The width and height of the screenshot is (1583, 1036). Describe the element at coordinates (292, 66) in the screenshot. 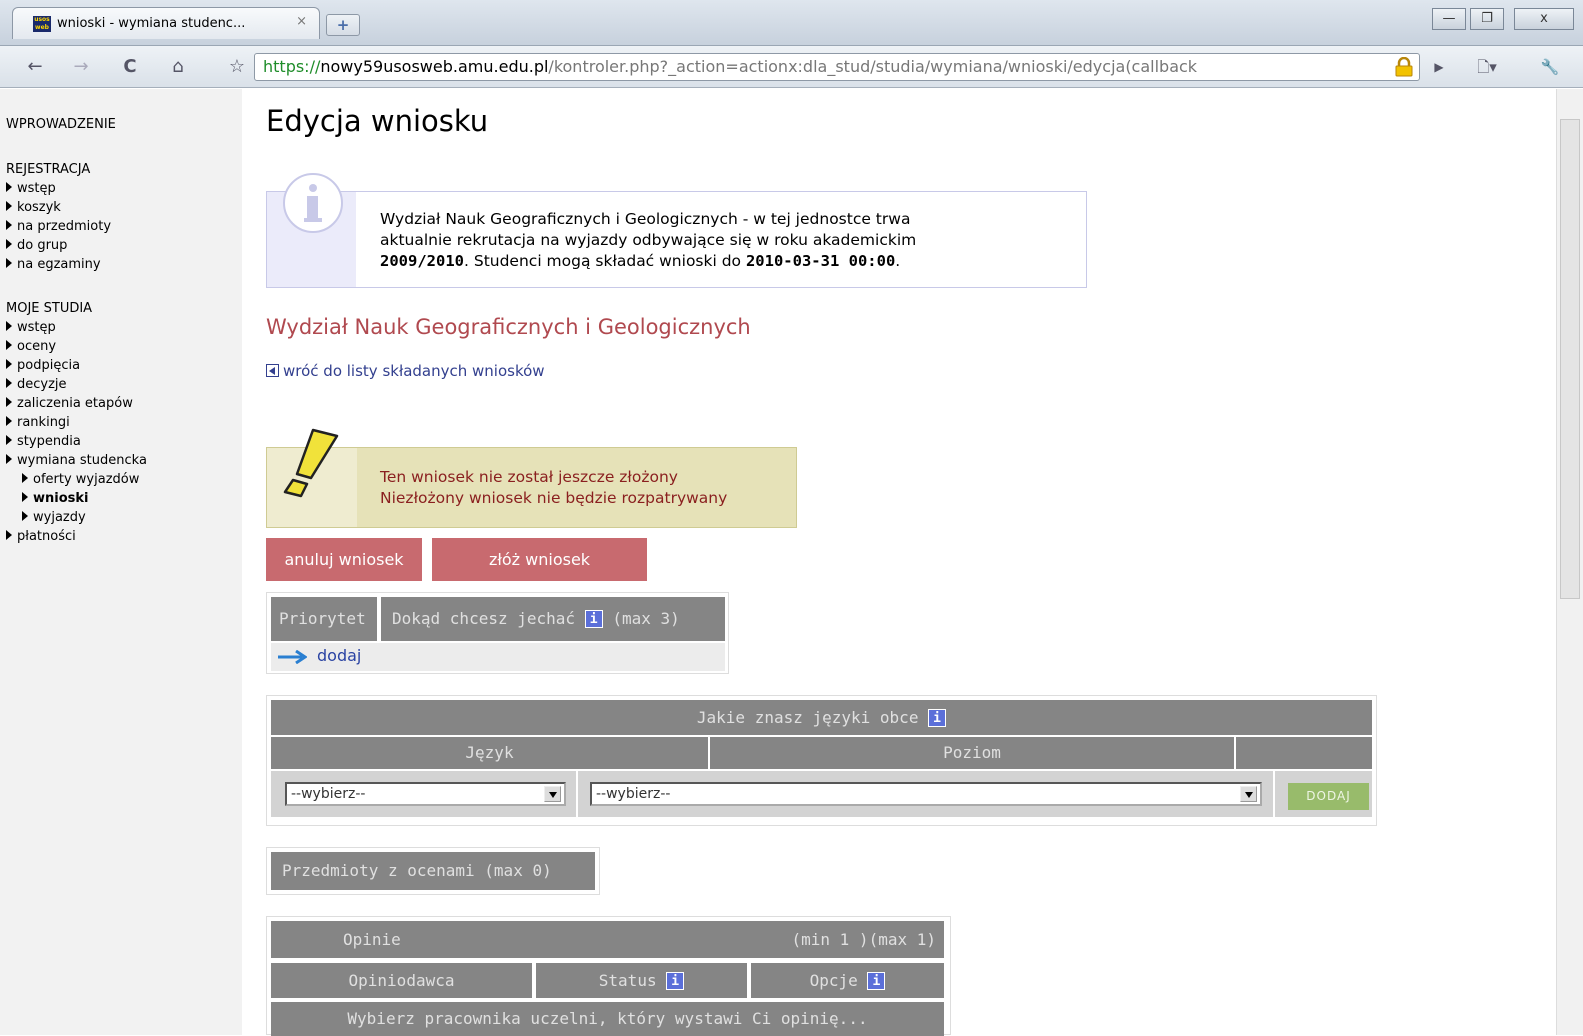

I see `url-scheme: https://` at that location.